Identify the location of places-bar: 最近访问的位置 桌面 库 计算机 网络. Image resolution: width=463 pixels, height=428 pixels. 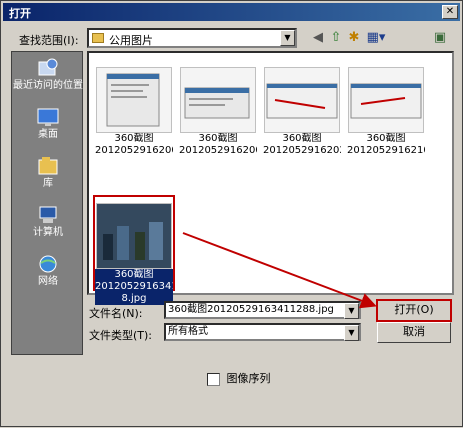
(47, 203).